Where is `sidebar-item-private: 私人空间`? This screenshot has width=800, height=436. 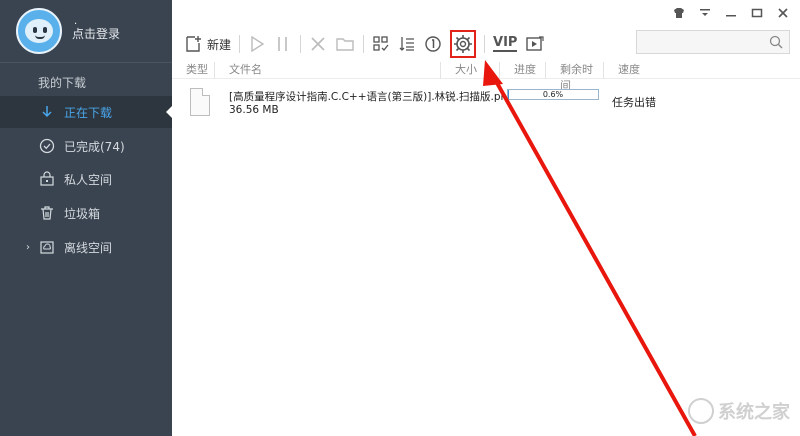
sidebar-item-private: 私人空间 is located at coordinates (86, 179).